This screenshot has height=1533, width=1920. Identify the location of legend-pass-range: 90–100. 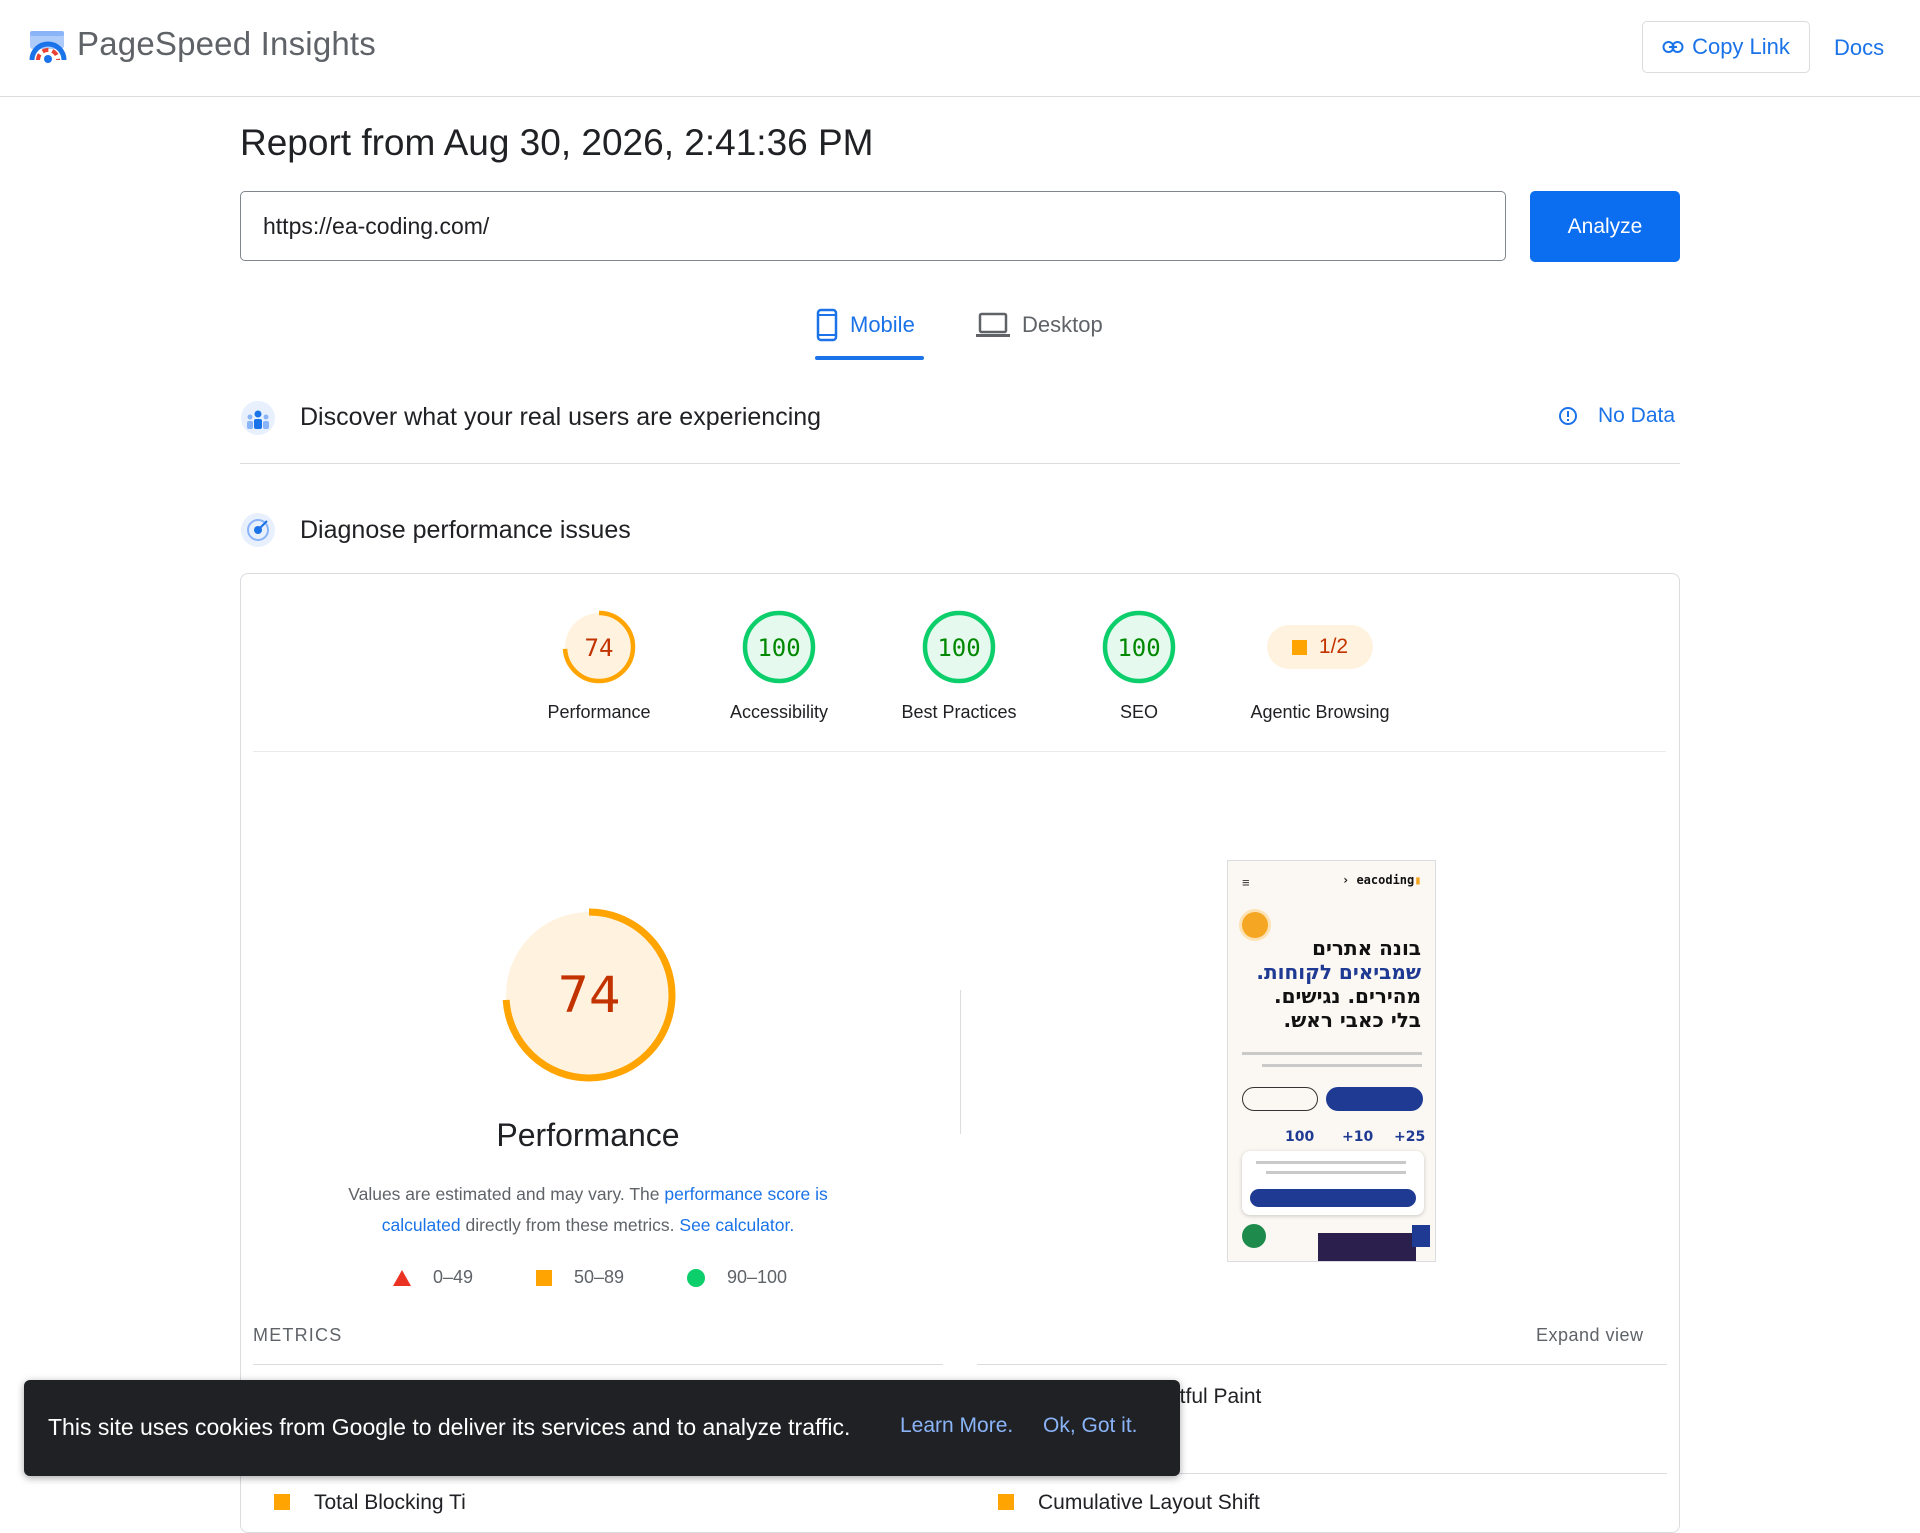
(757, 1277).